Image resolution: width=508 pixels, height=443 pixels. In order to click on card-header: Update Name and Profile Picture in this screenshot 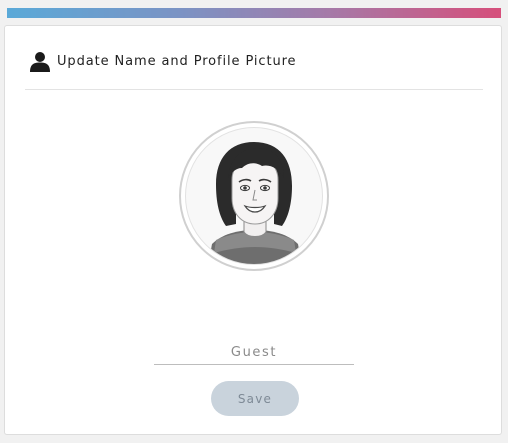, I will do `click(163, 61)`.